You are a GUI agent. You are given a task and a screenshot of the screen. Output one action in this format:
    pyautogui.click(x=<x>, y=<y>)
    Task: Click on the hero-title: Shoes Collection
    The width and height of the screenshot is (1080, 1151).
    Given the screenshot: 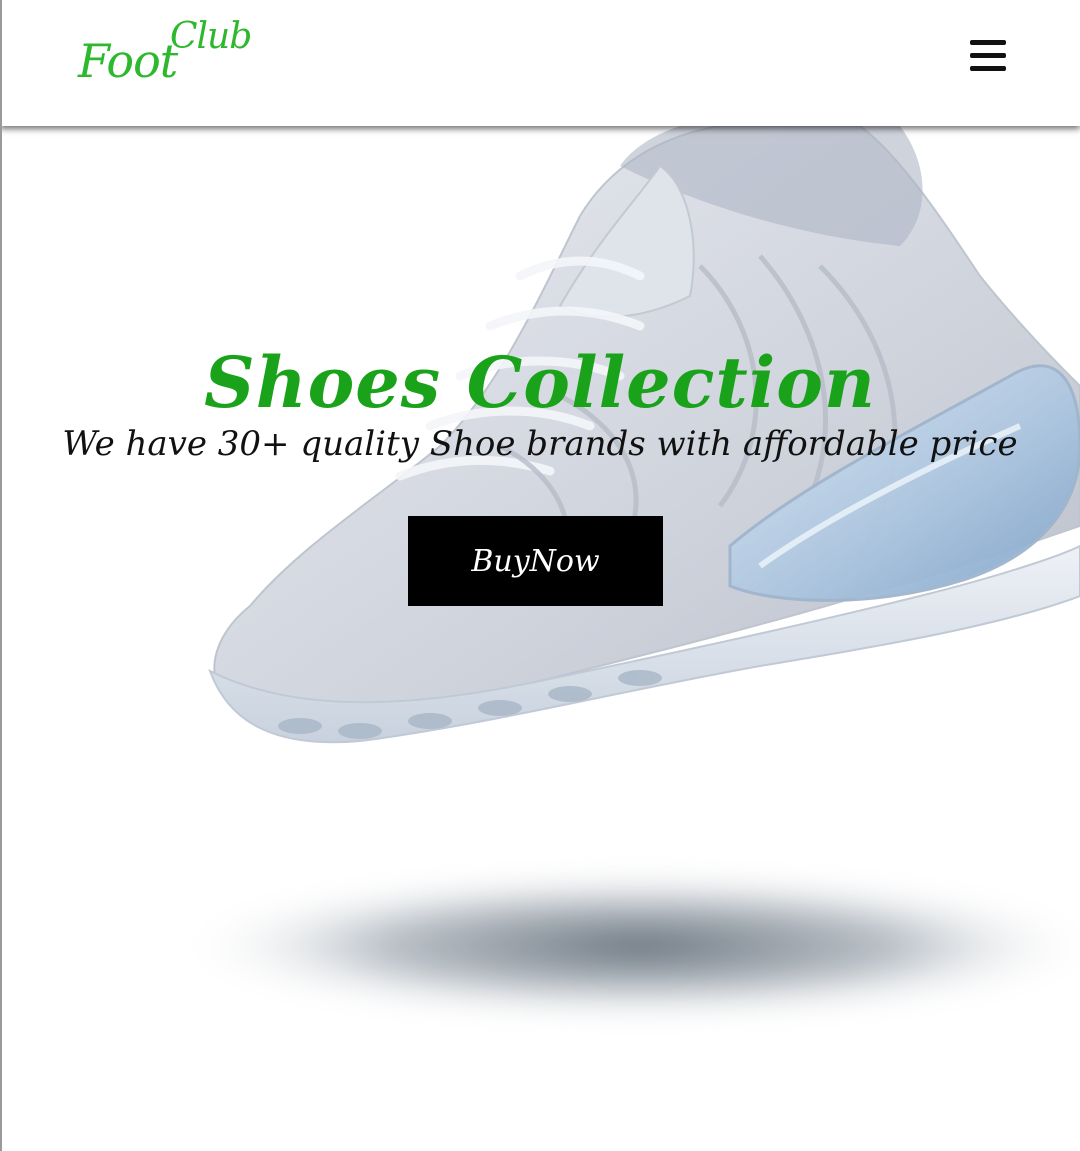 What is the action you would take?
    pyautogui.click(x=540, y=382)
    